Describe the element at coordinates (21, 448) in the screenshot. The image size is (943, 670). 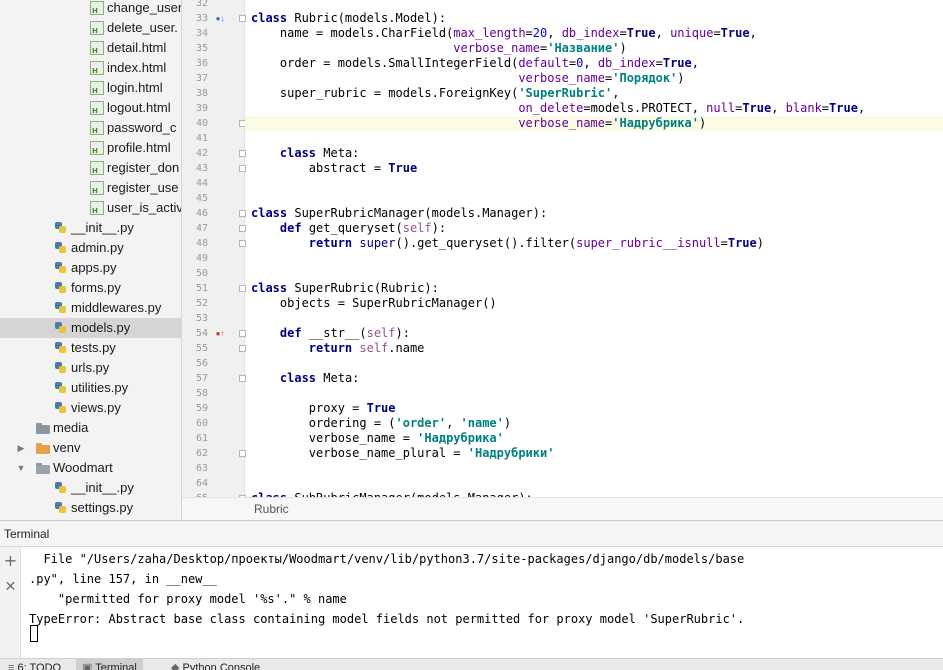
I see `chevron-right-icon: ▶` at that location.